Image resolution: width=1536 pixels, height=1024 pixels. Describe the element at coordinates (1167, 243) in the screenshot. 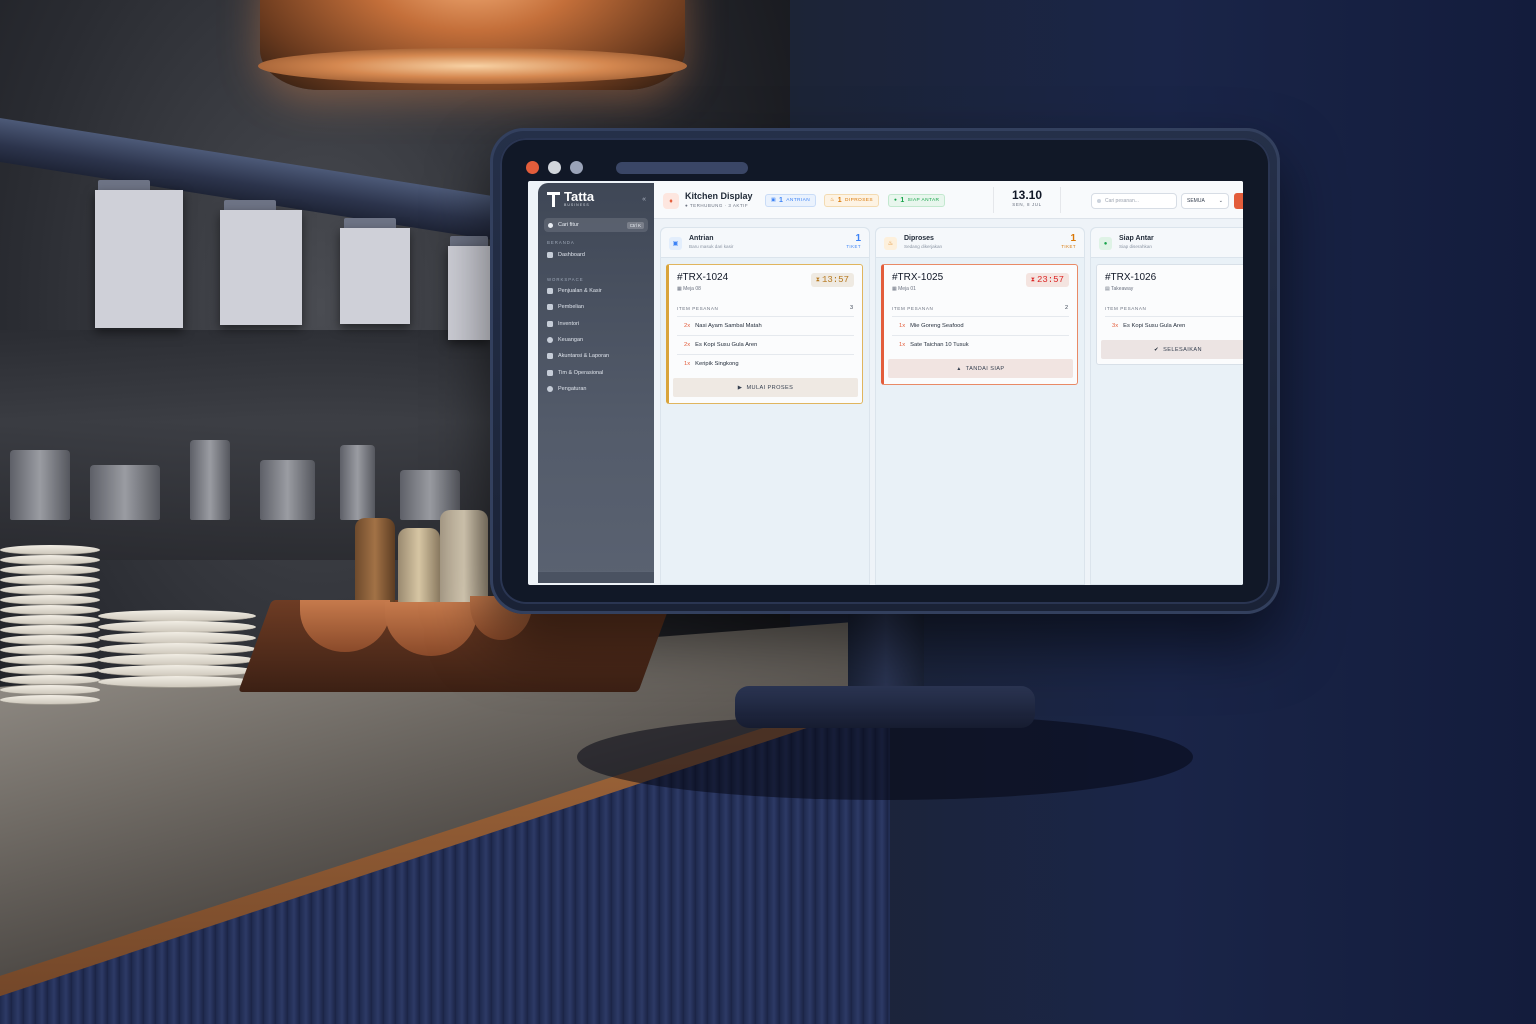

I see `column-header: ● Siap Antar Siap diserahkan` at that location.